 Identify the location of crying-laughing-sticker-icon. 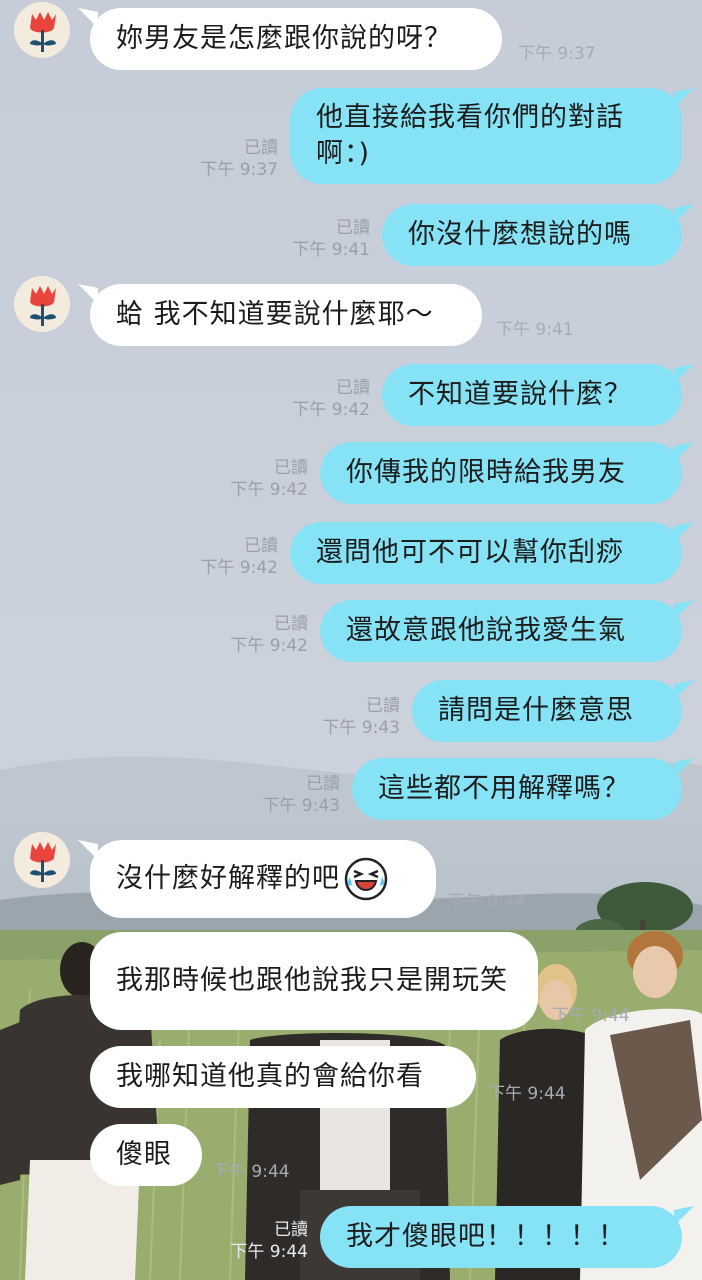
(366, 879).